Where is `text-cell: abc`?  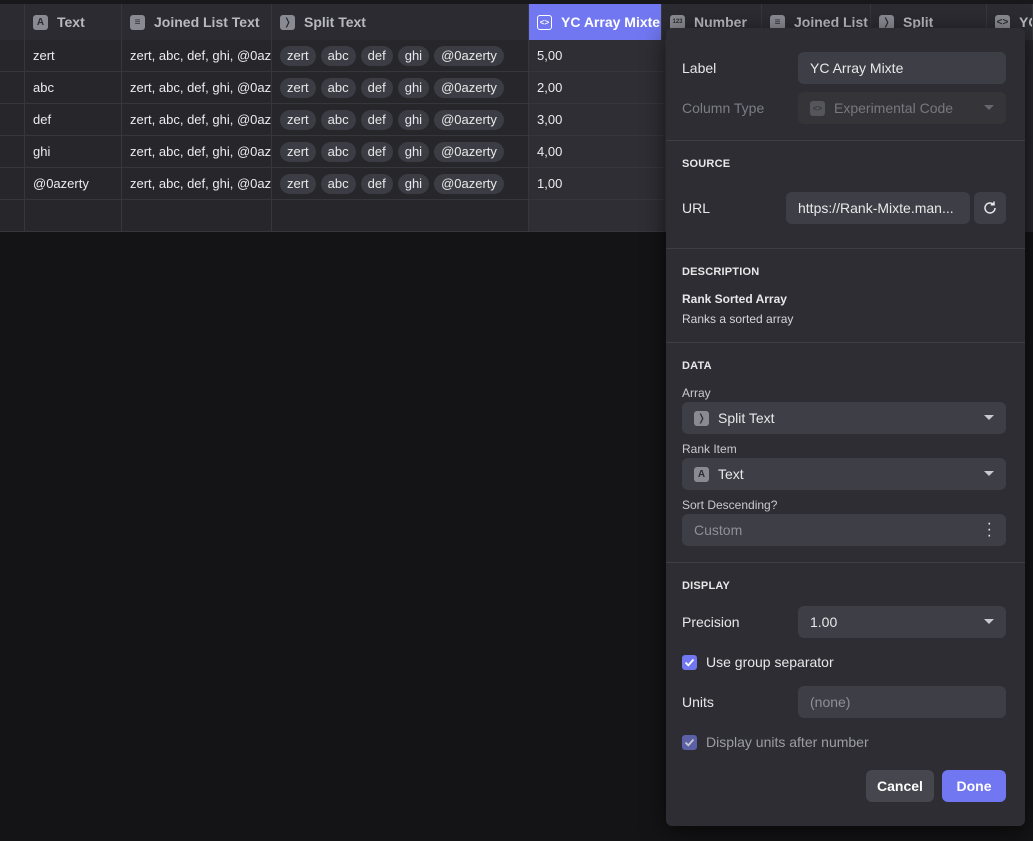
text-cell: abc is located at coordinates (73, 88).